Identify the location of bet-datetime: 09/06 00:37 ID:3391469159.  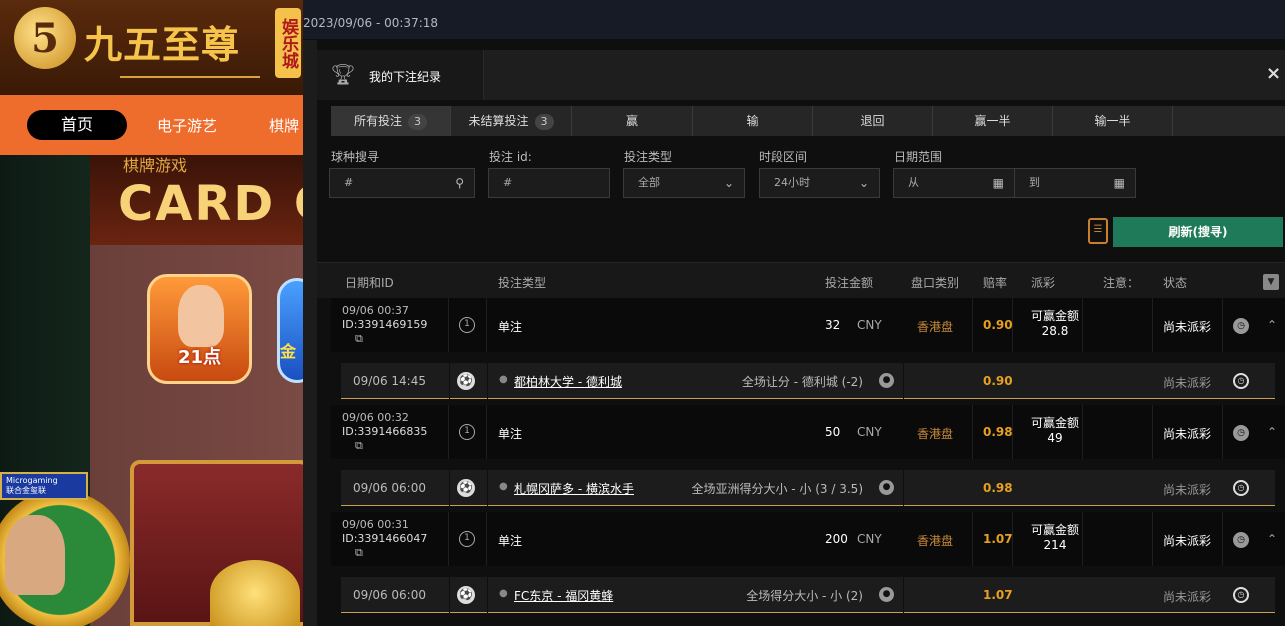
(384, 318).